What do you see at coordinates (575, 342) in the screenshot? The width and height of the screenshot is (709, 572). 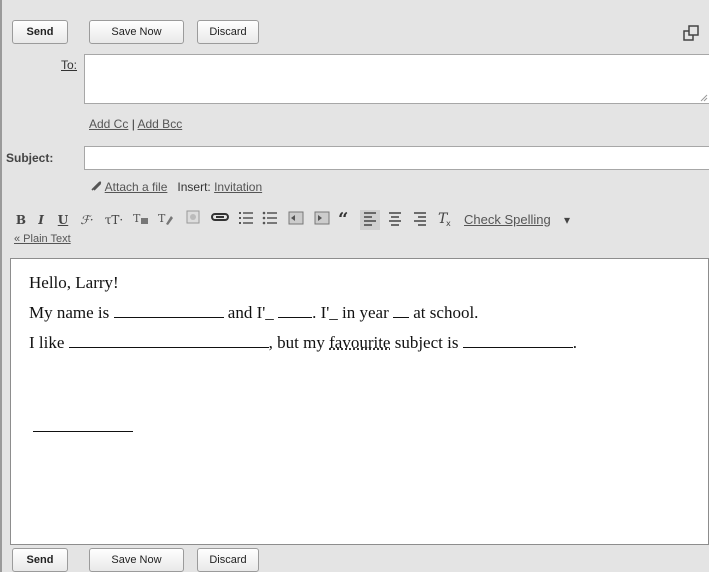 I see `text-segment: .` at bounding box center [575, 342].